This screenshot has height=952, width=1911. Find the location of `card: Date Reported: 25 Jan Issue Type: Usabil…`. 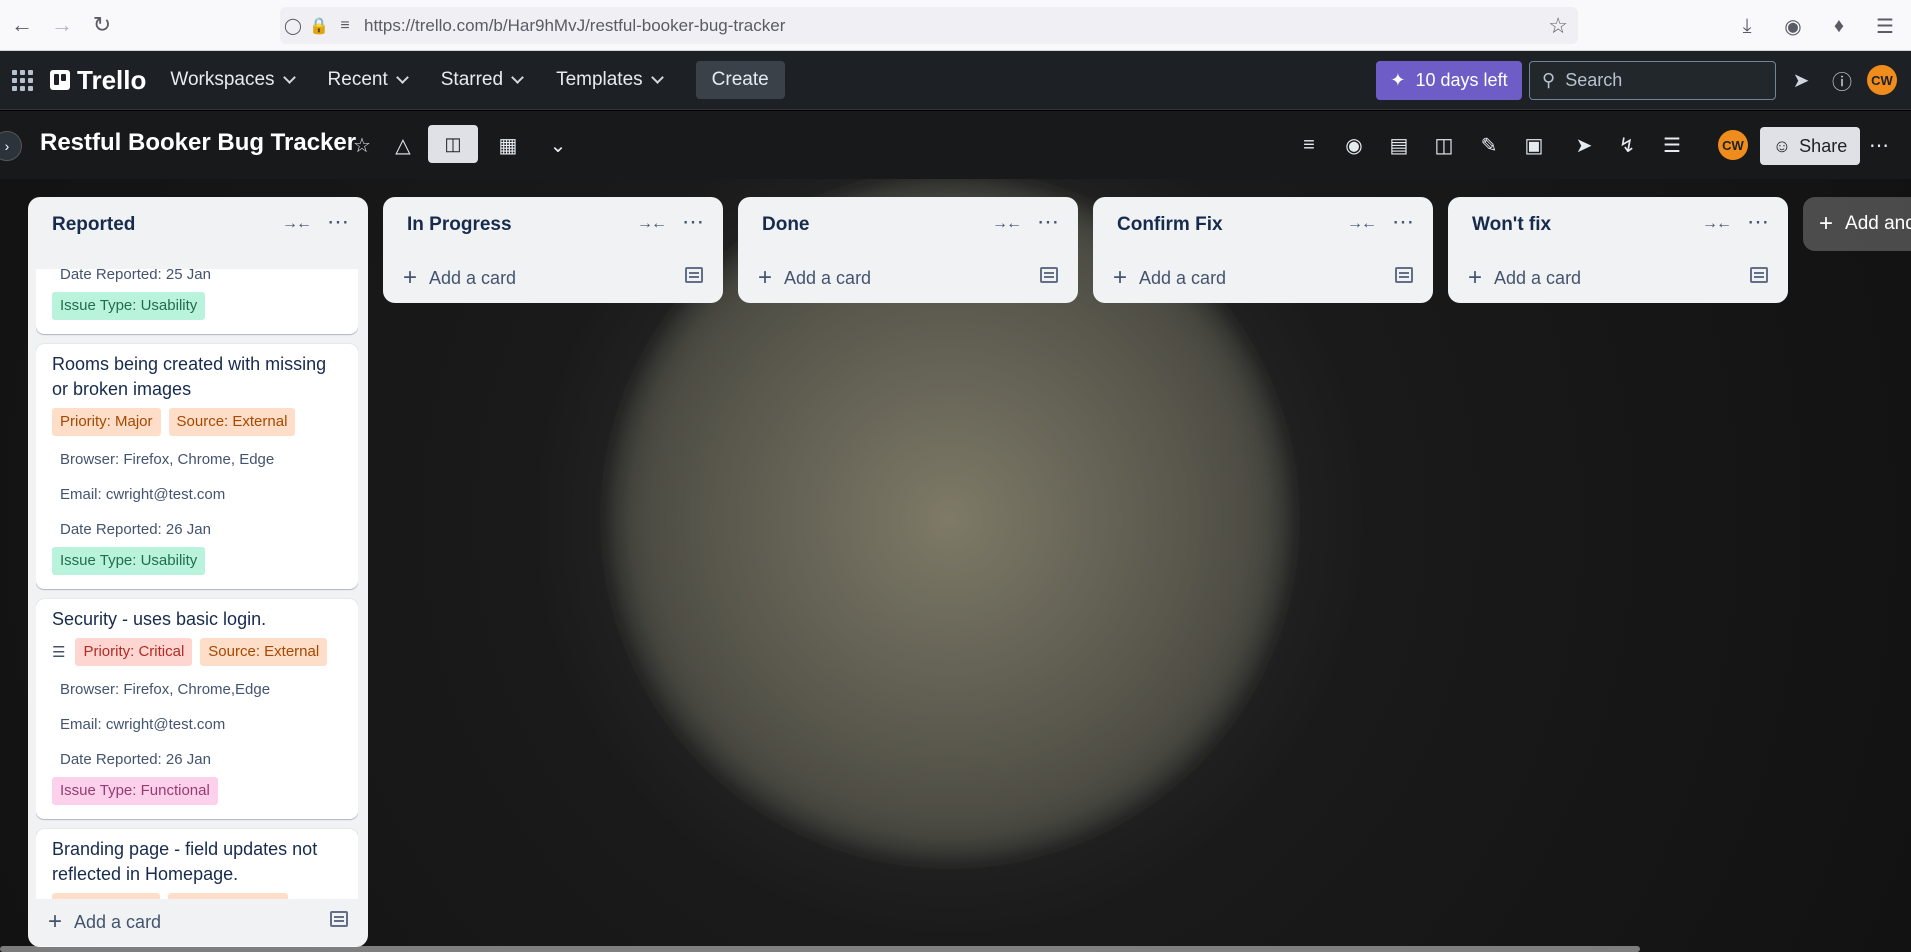

card: Date Reported: 25 Jan Issue Type: Usabil… is located at coordinates (197, 301).